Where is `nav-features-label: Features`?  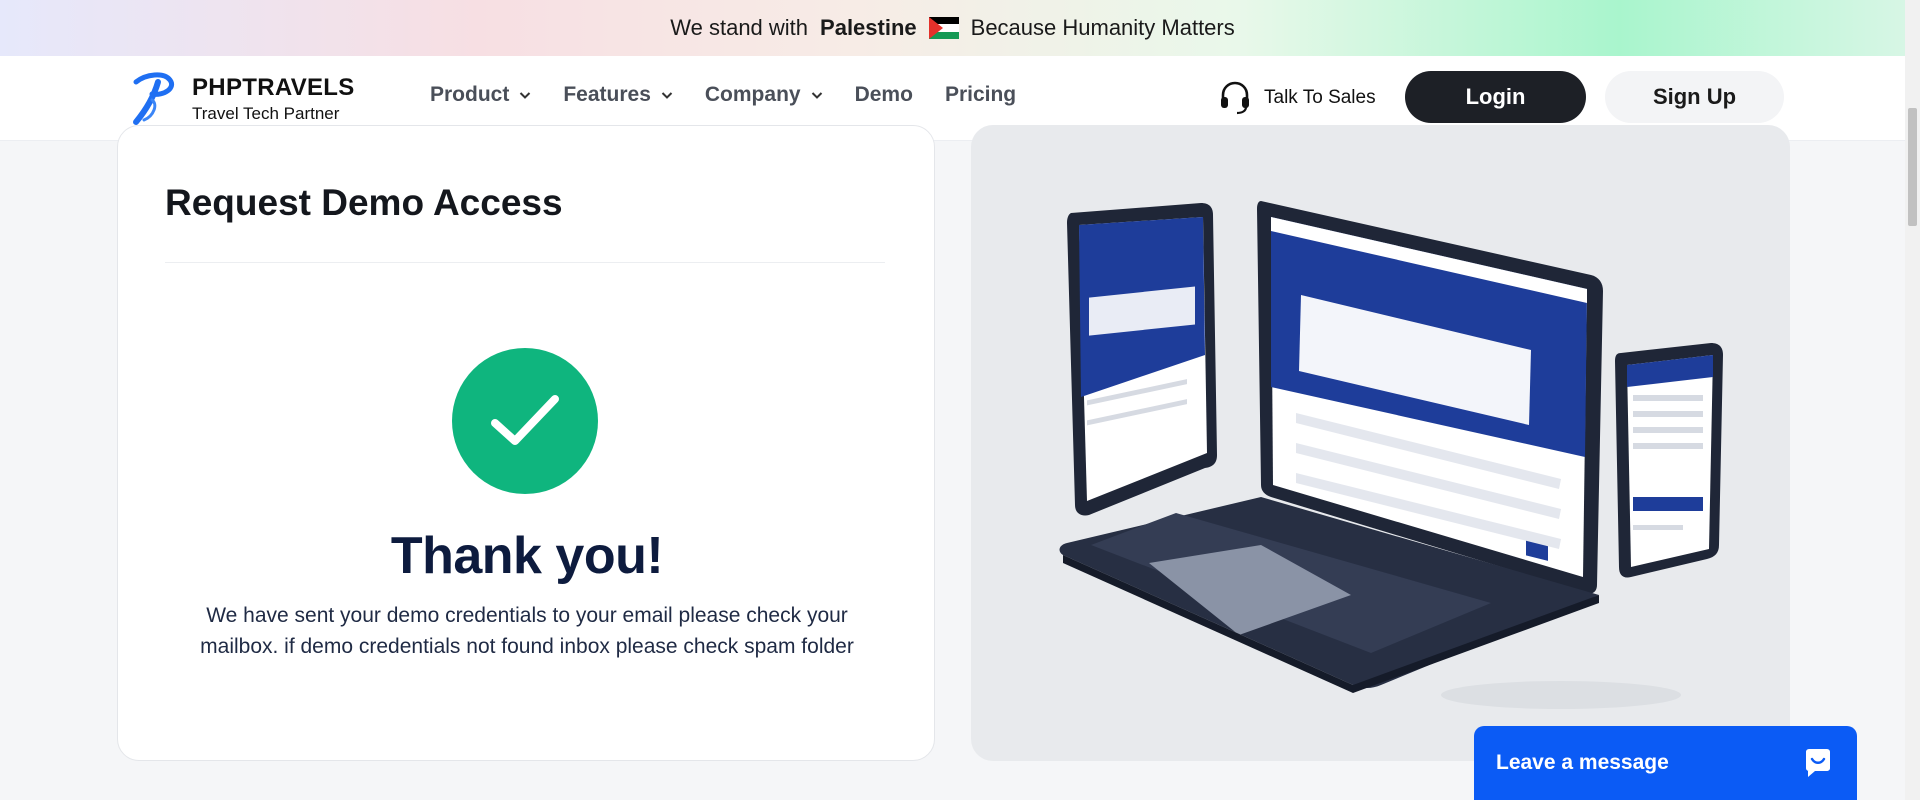
nav-features-label: Features is located at coordinates (607, 94).